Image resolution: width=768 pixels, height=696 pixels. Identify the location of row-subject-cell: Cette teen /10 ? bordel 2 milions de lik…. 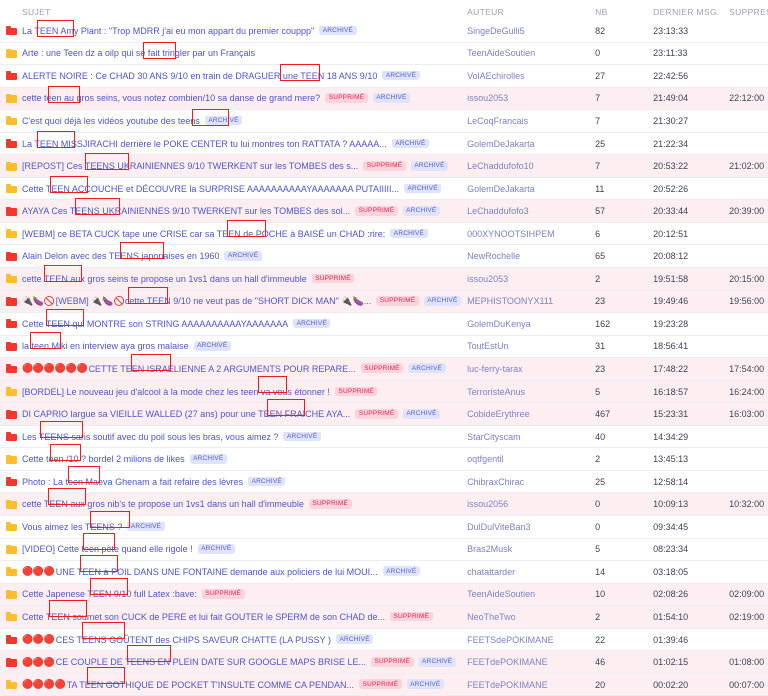
(244, 459).